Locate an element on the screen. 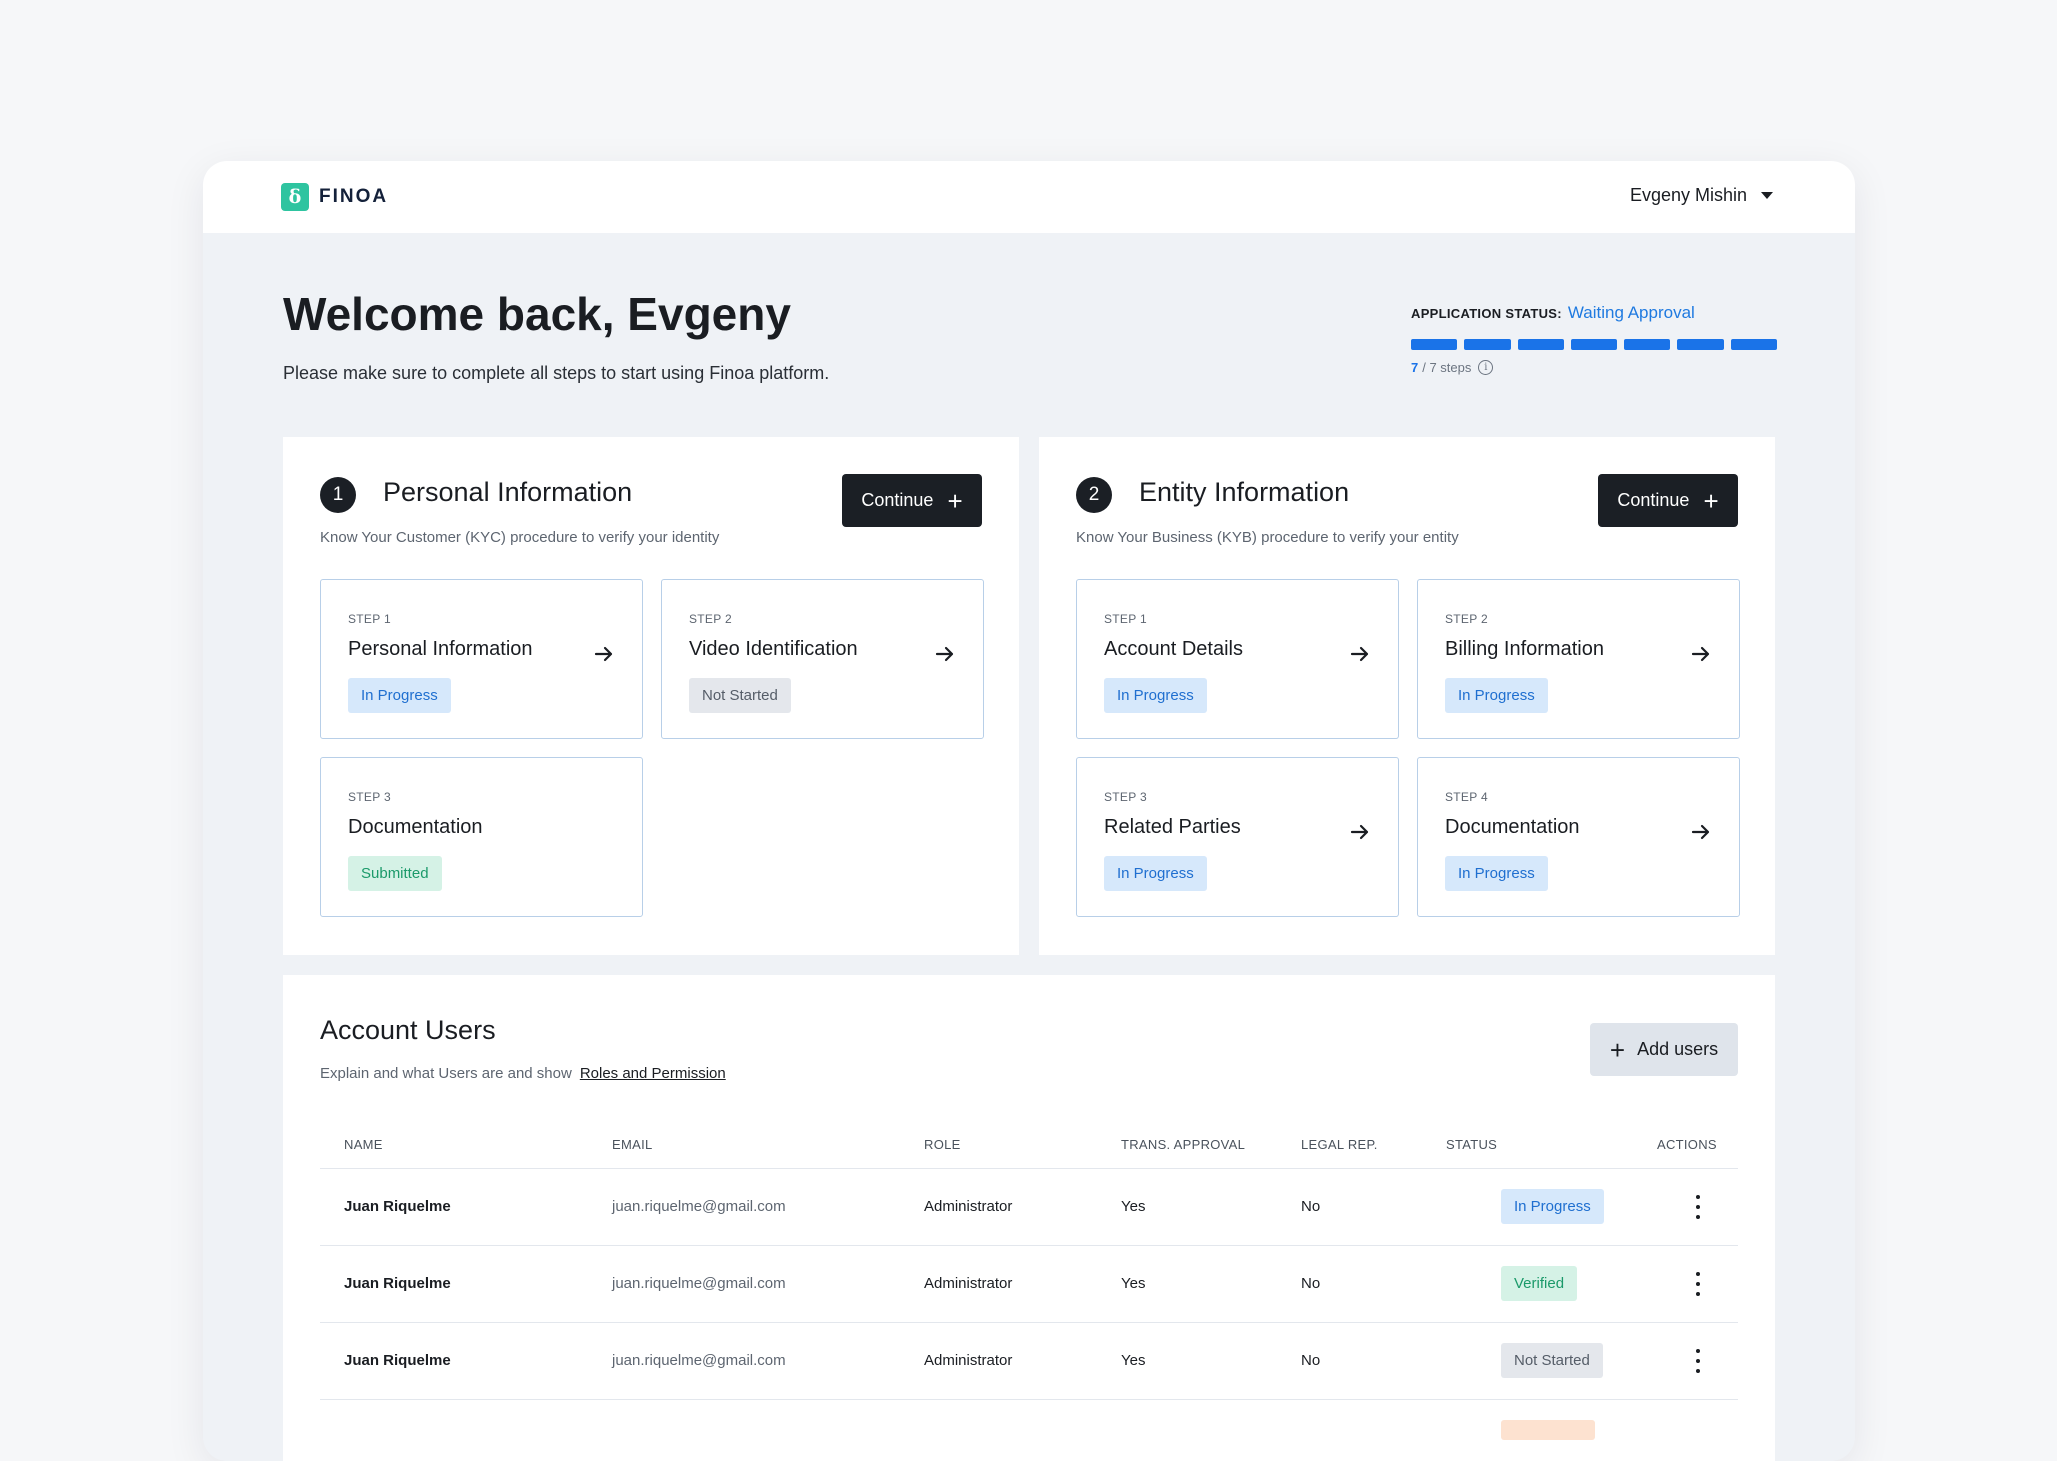 The width and height of the screenshot is (2057, 1461). step-label: STEP 1 is located at coordinates (369, 619).